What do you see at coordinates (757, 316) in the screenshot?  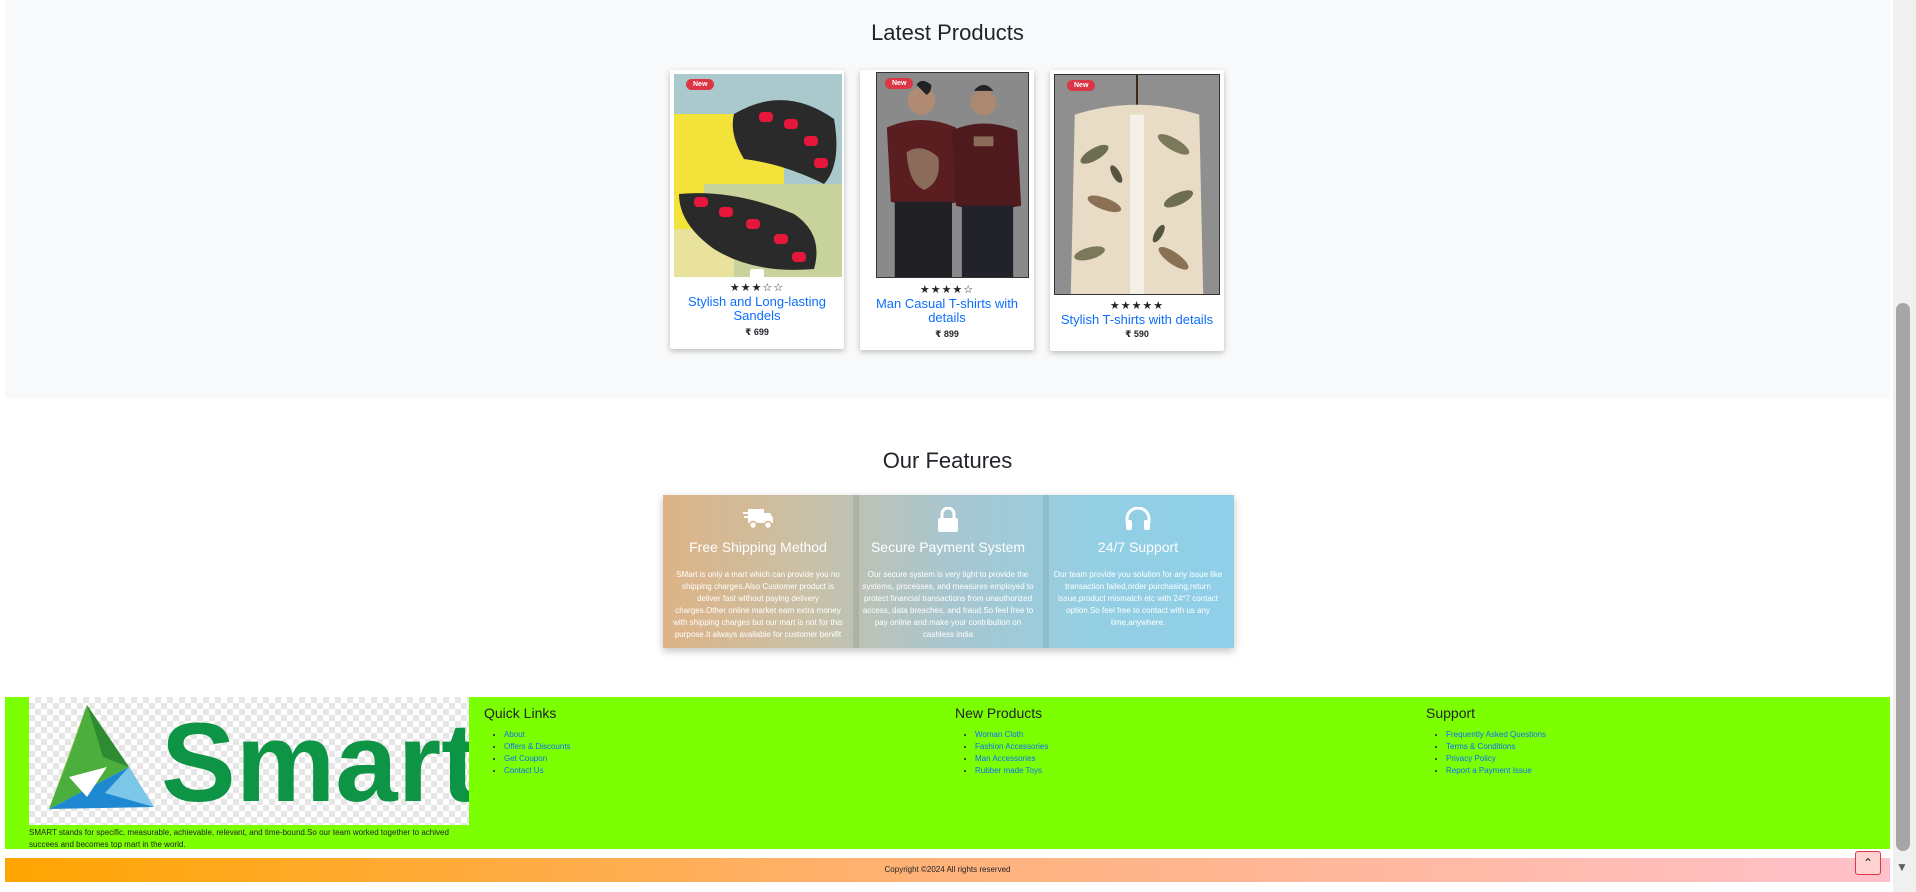 I see `product-title-line: Sandels` at bounding box center [757, 316].